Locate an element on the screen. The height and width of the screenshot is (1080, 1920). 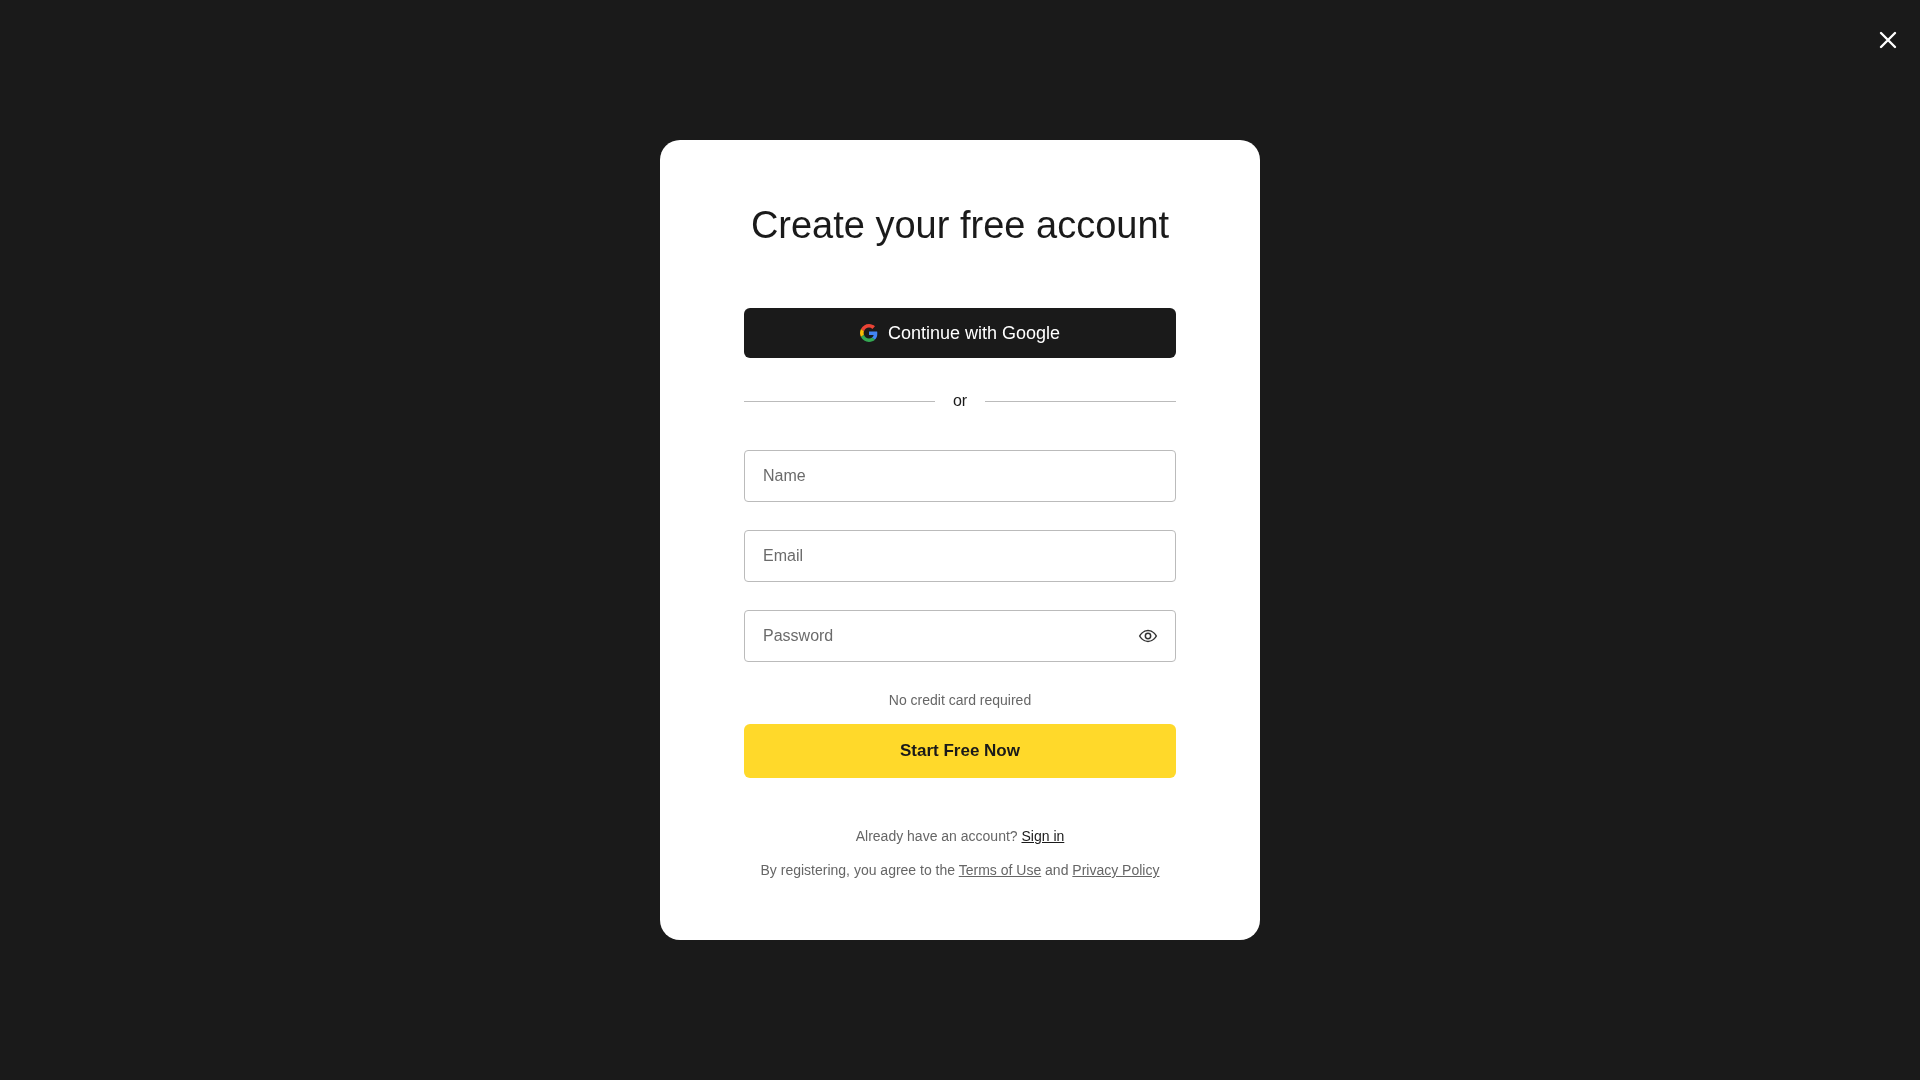
note-text: No credit card required is located at coordinates (960, 700).